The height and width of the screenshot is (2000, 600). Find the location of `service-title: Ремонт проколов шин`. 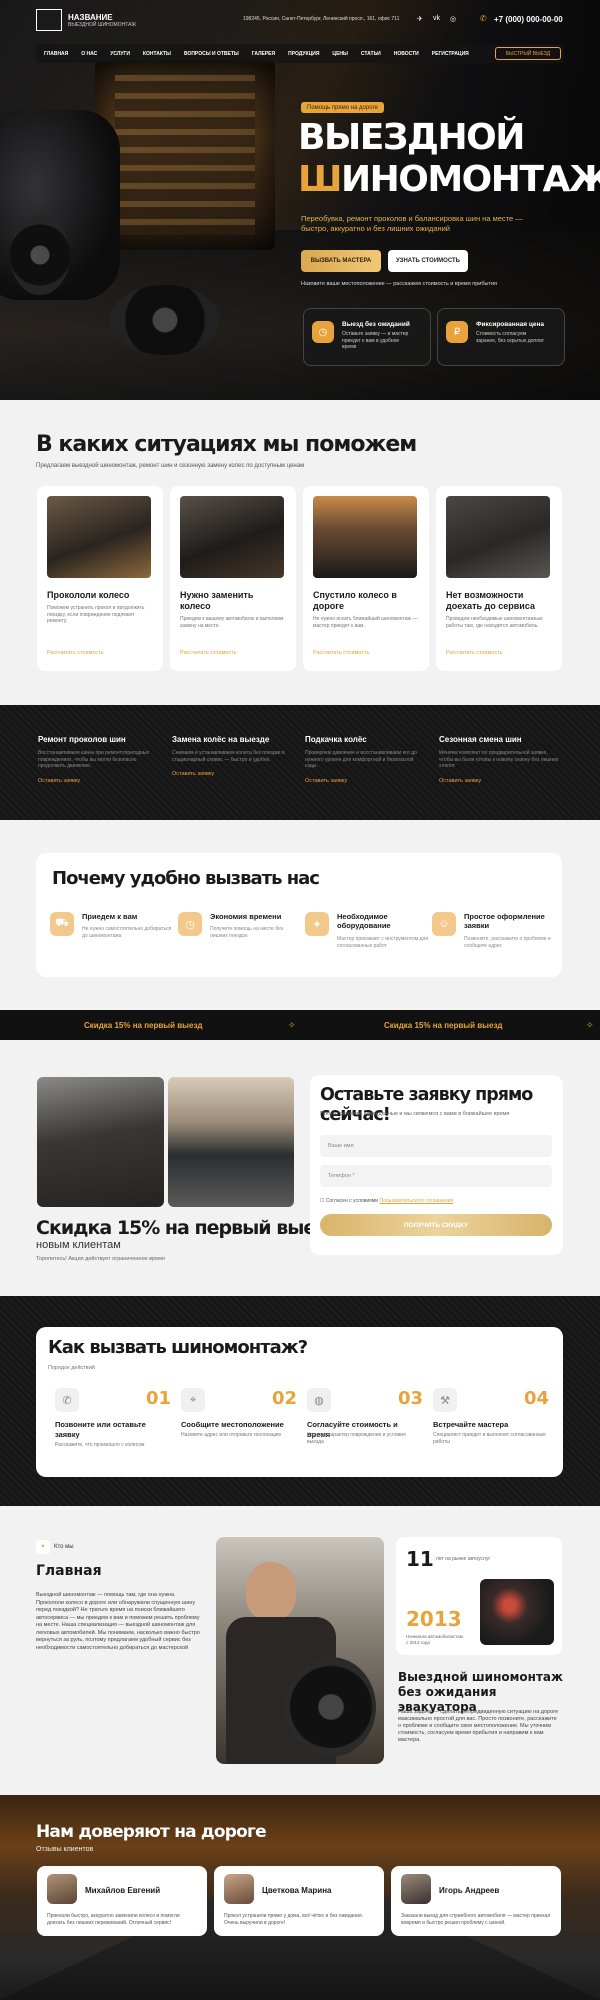

service-title: Ремонт проколов шин is located at coordinates (82, 739).